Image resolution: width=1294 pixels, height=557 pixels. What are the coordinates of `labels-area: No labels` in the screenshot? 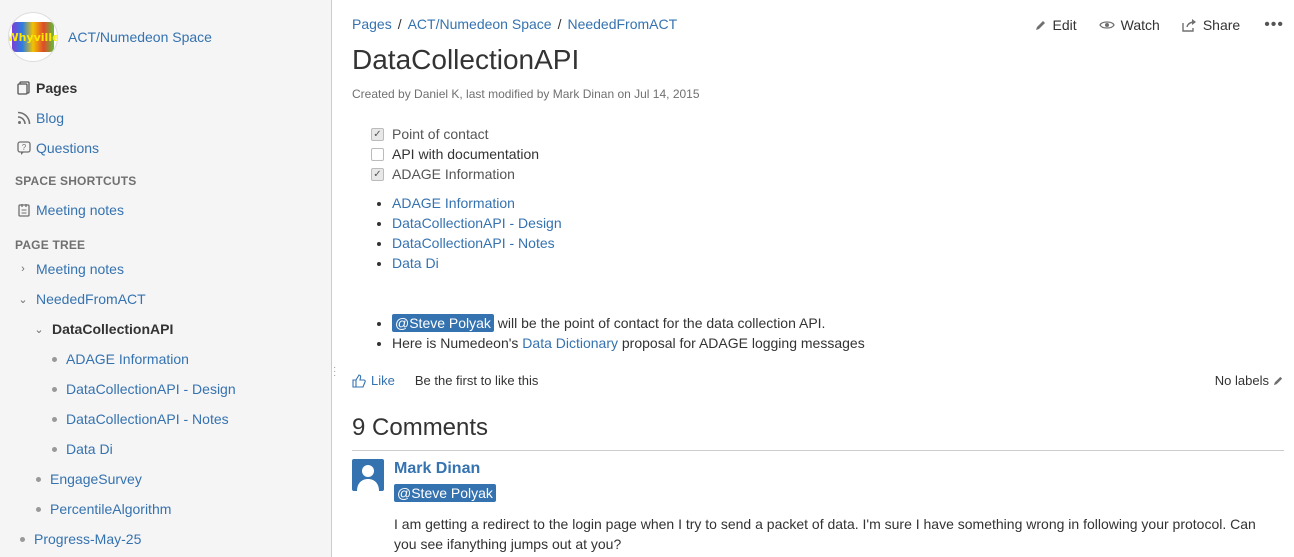 It's located at (1249, 380).